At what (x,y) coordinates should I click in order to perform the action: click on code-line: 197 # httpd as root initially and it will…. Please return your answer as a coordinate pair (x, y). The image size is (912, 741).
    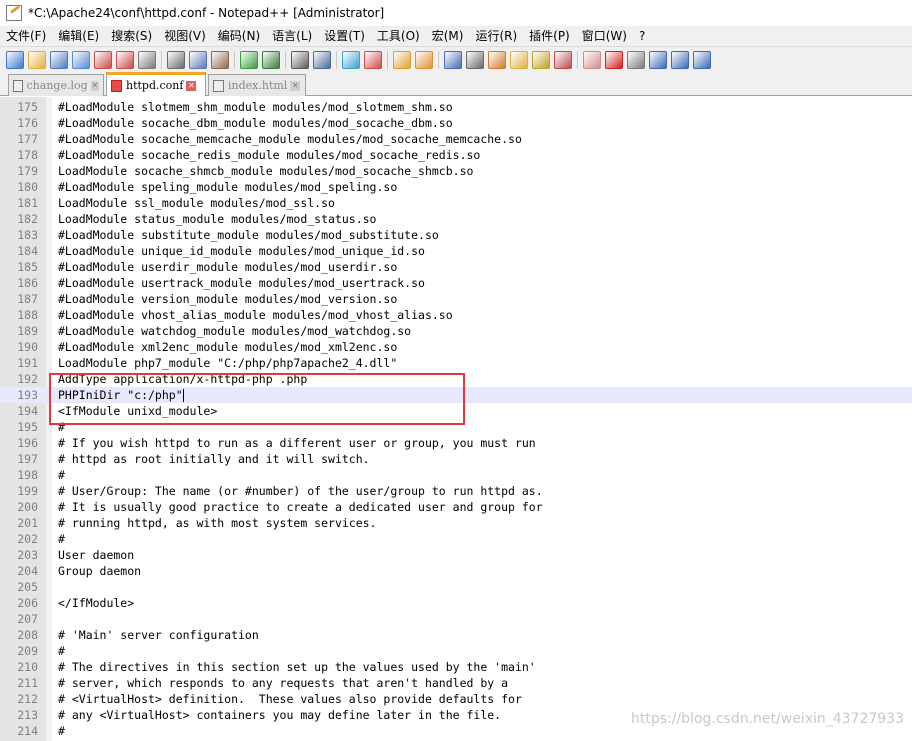
    Looking at the image, I should click on (456, 459).